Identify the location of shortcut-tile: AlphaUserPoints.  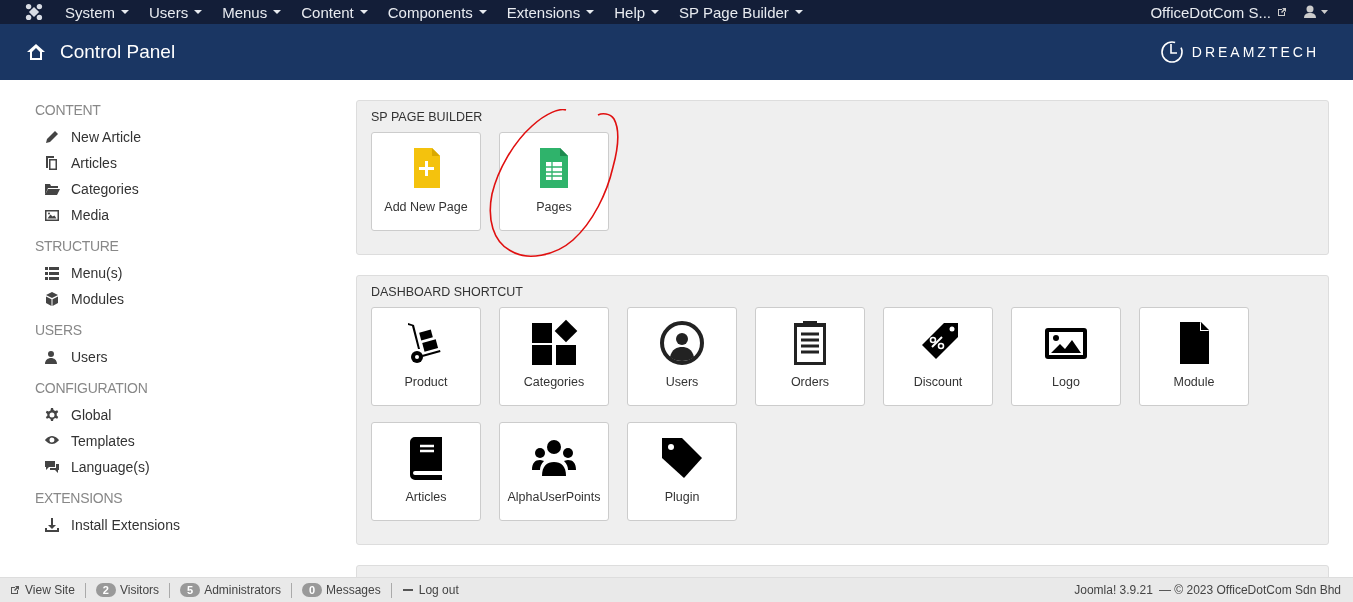
(554, 471).